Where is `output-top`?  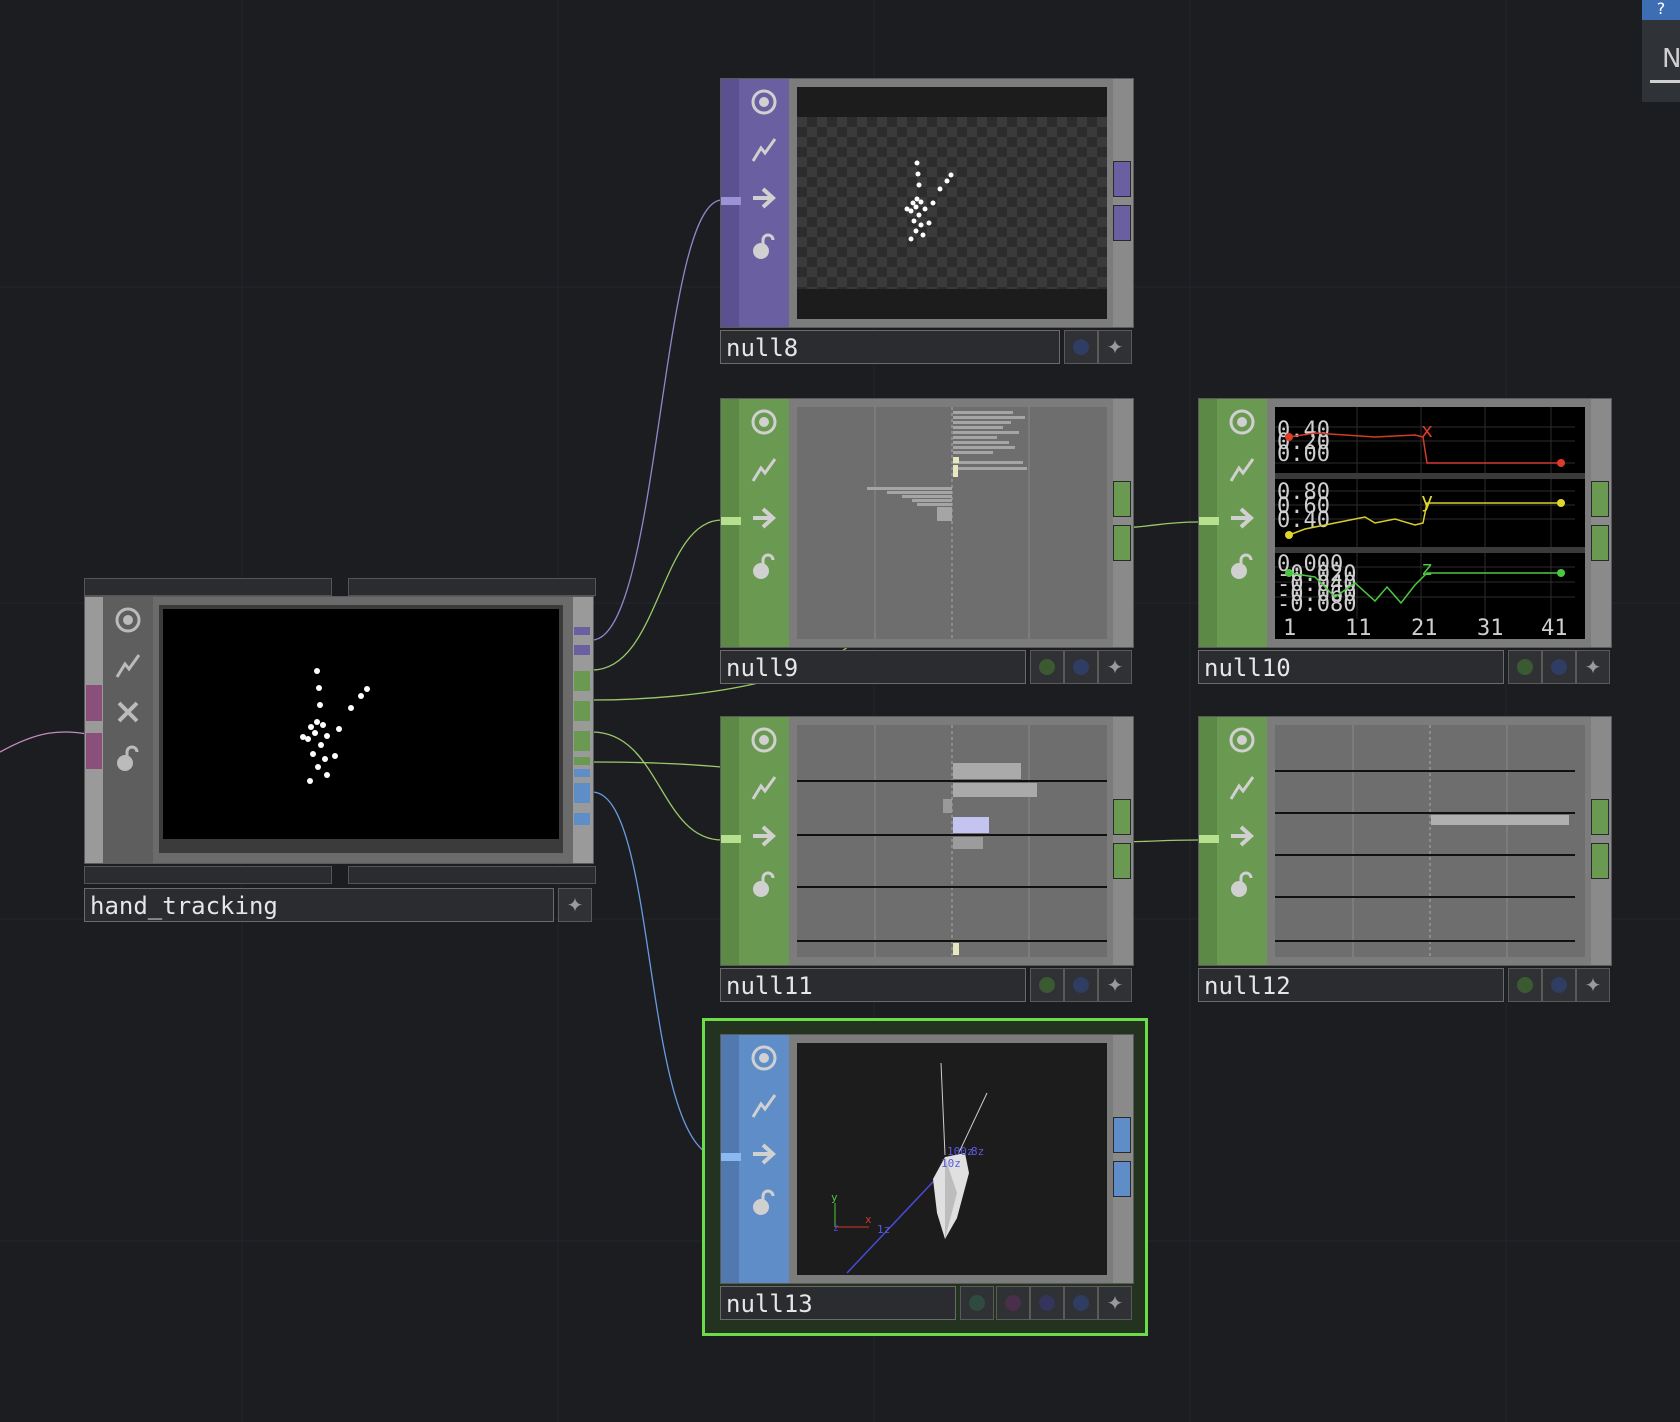 output-top is located at coordinates (582, 631).